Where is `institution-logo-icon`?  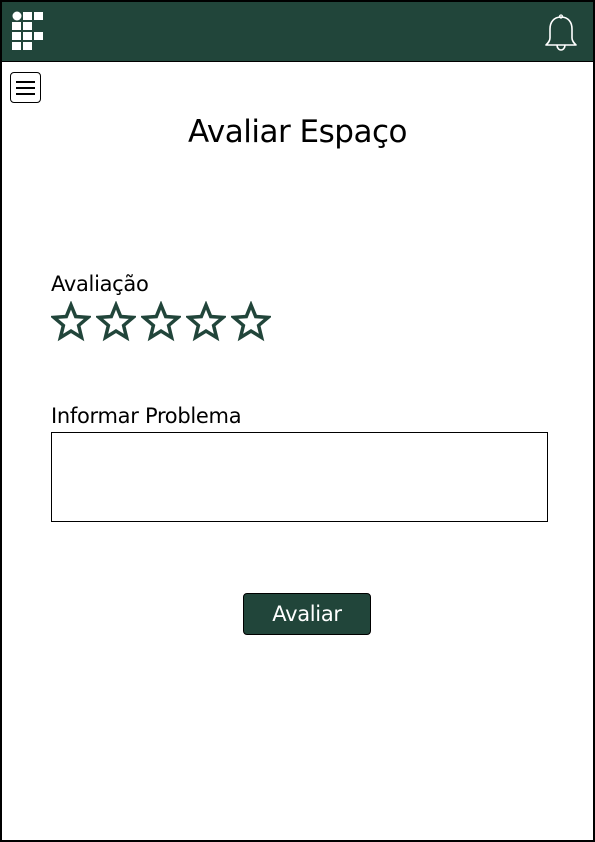 institution-logo-icon is located at coordinates (29, 32).